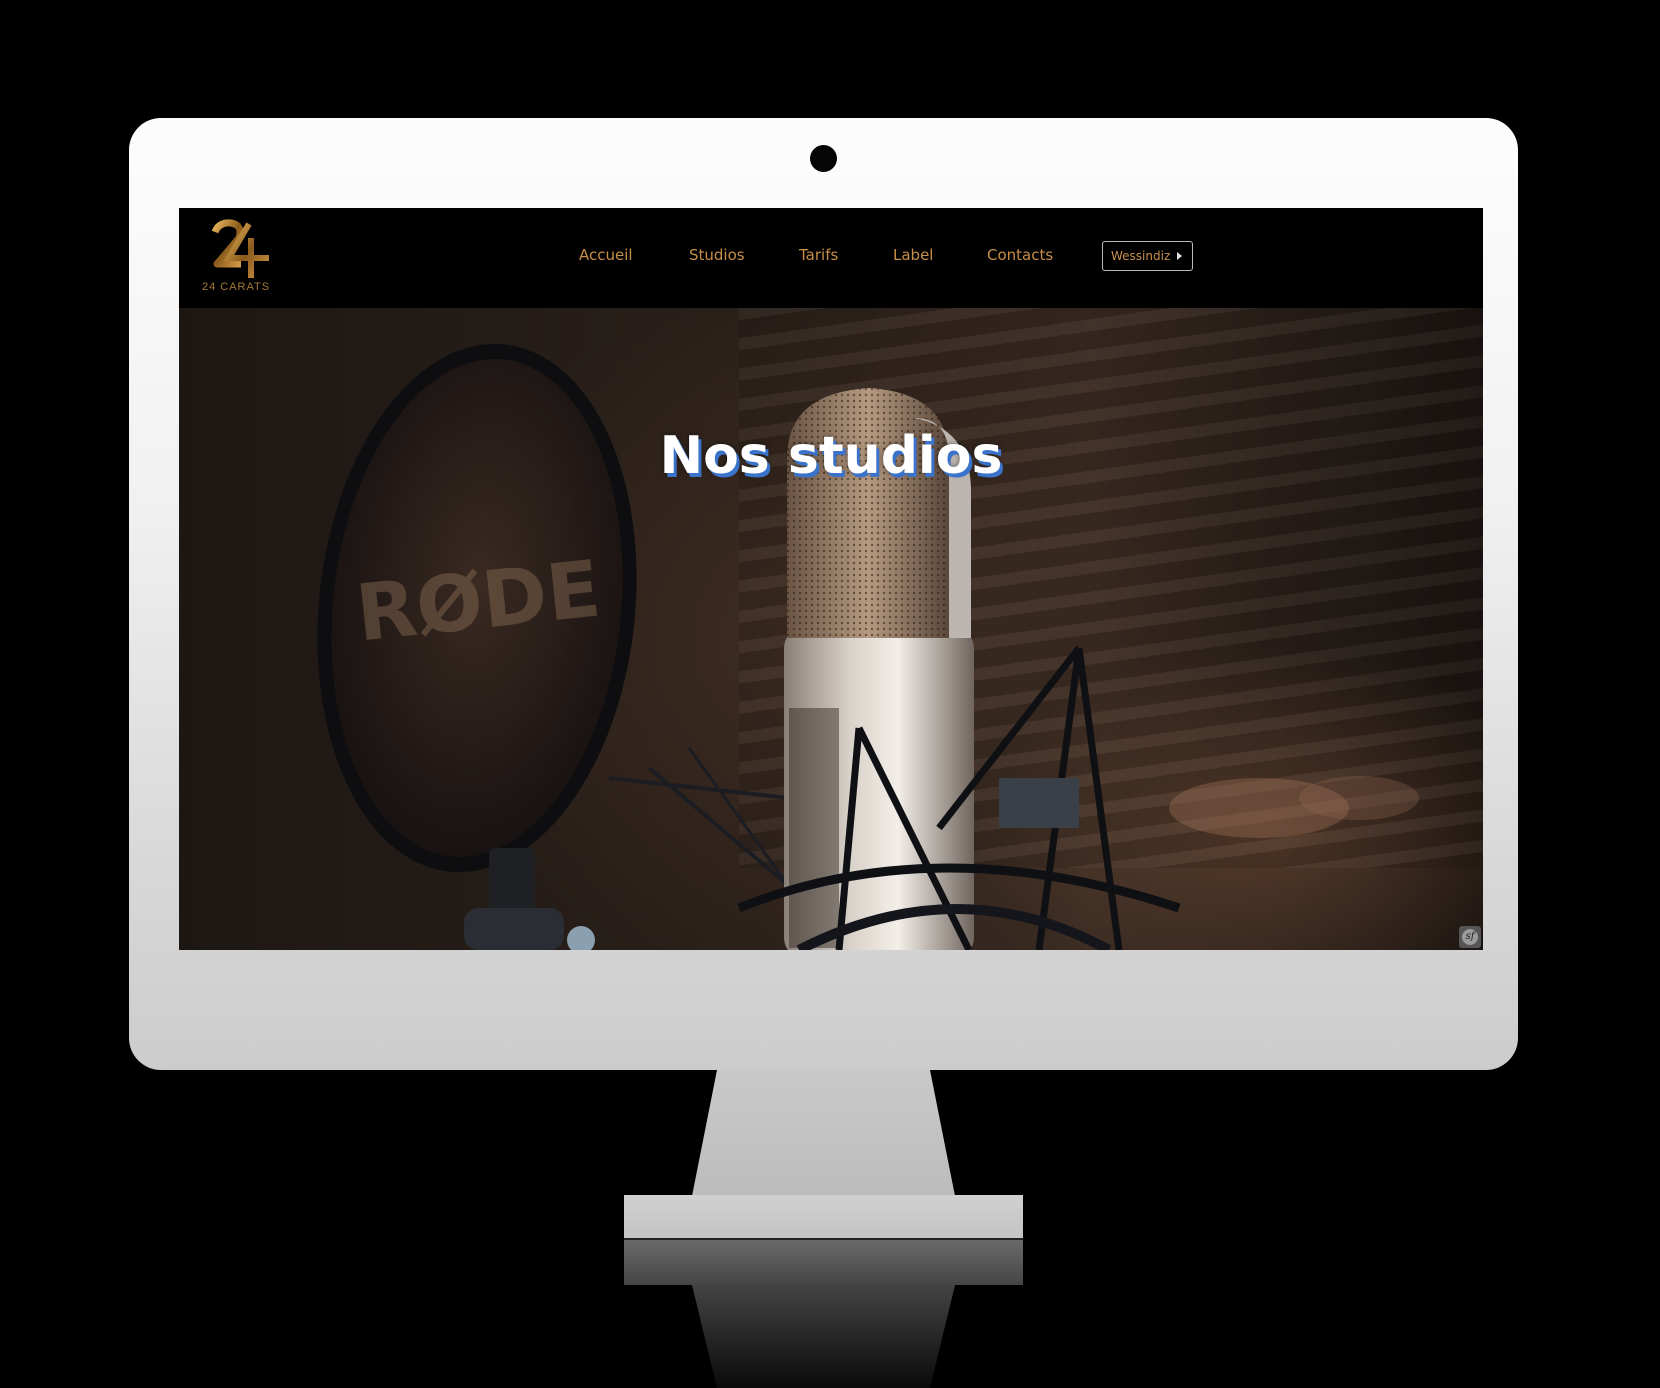 This screenshot has width=1660, height=1388. Describe the element at coordinates (1020, 255) in the screenshot. I see `nav-item-contacts: Contacts` at that location.